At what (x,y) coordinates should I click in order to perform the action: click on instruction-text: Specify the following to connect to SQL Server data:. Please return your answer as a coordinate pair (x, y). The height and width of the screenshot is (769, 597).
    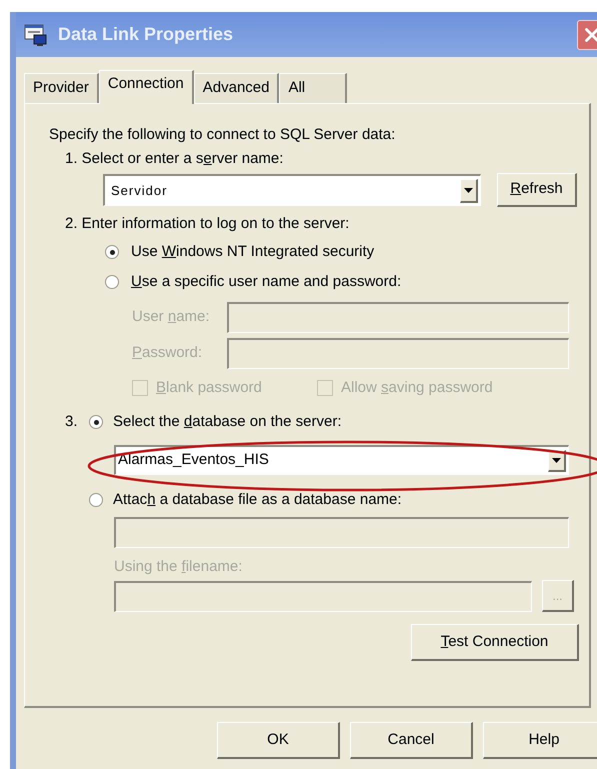
    Looking at the image, I should click on (222, 135).